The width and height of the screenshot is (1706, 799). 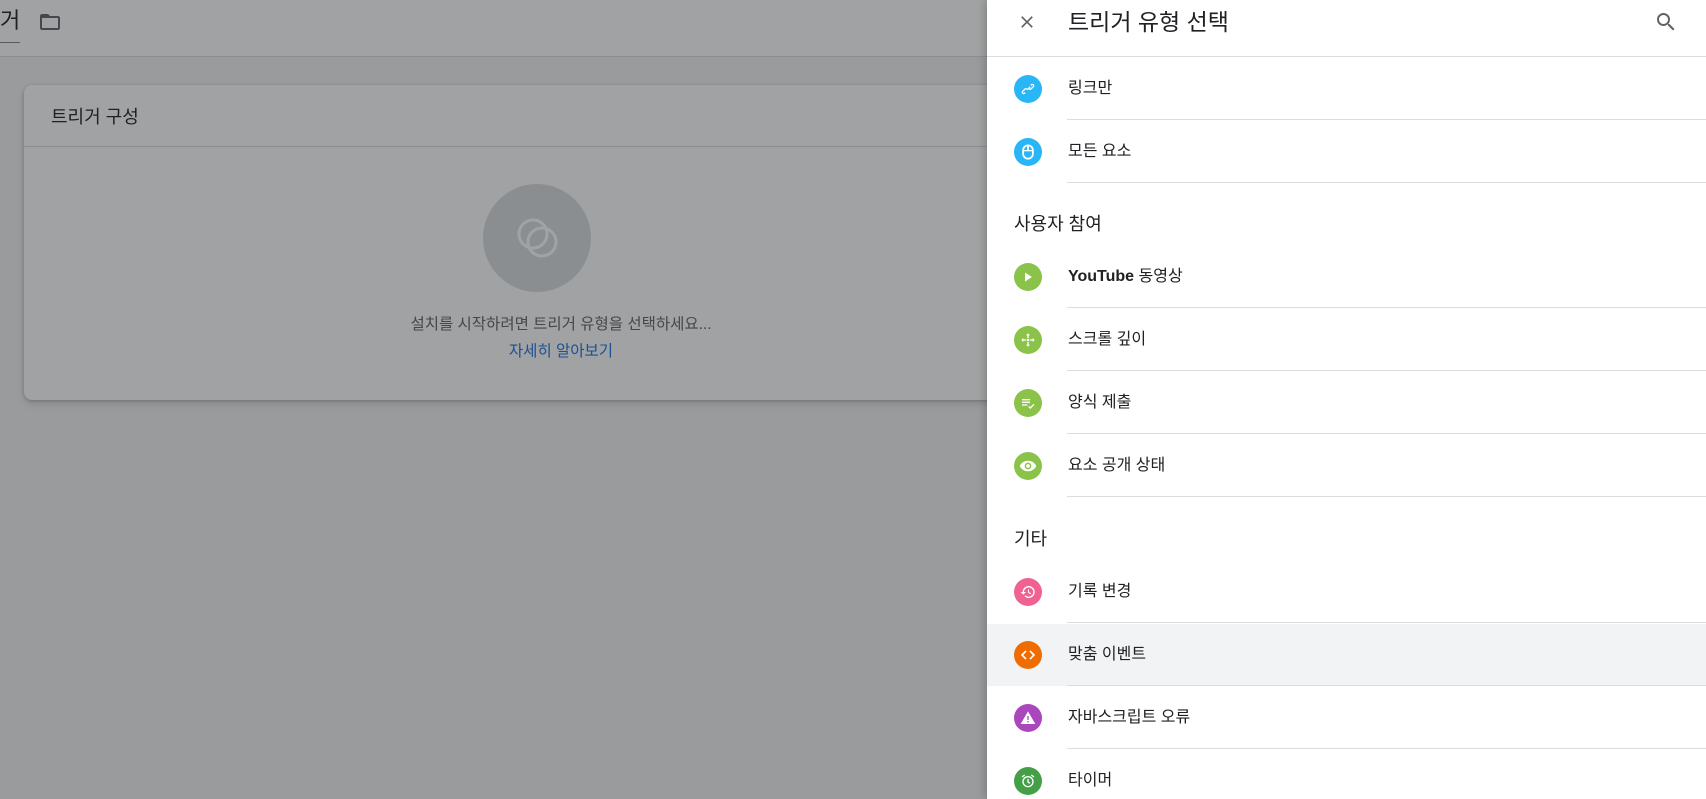 What do you see at coordinates (1031, 539) in the screenshot?
I see `section-header-other: 기타` at bounding box center [1031, 539].